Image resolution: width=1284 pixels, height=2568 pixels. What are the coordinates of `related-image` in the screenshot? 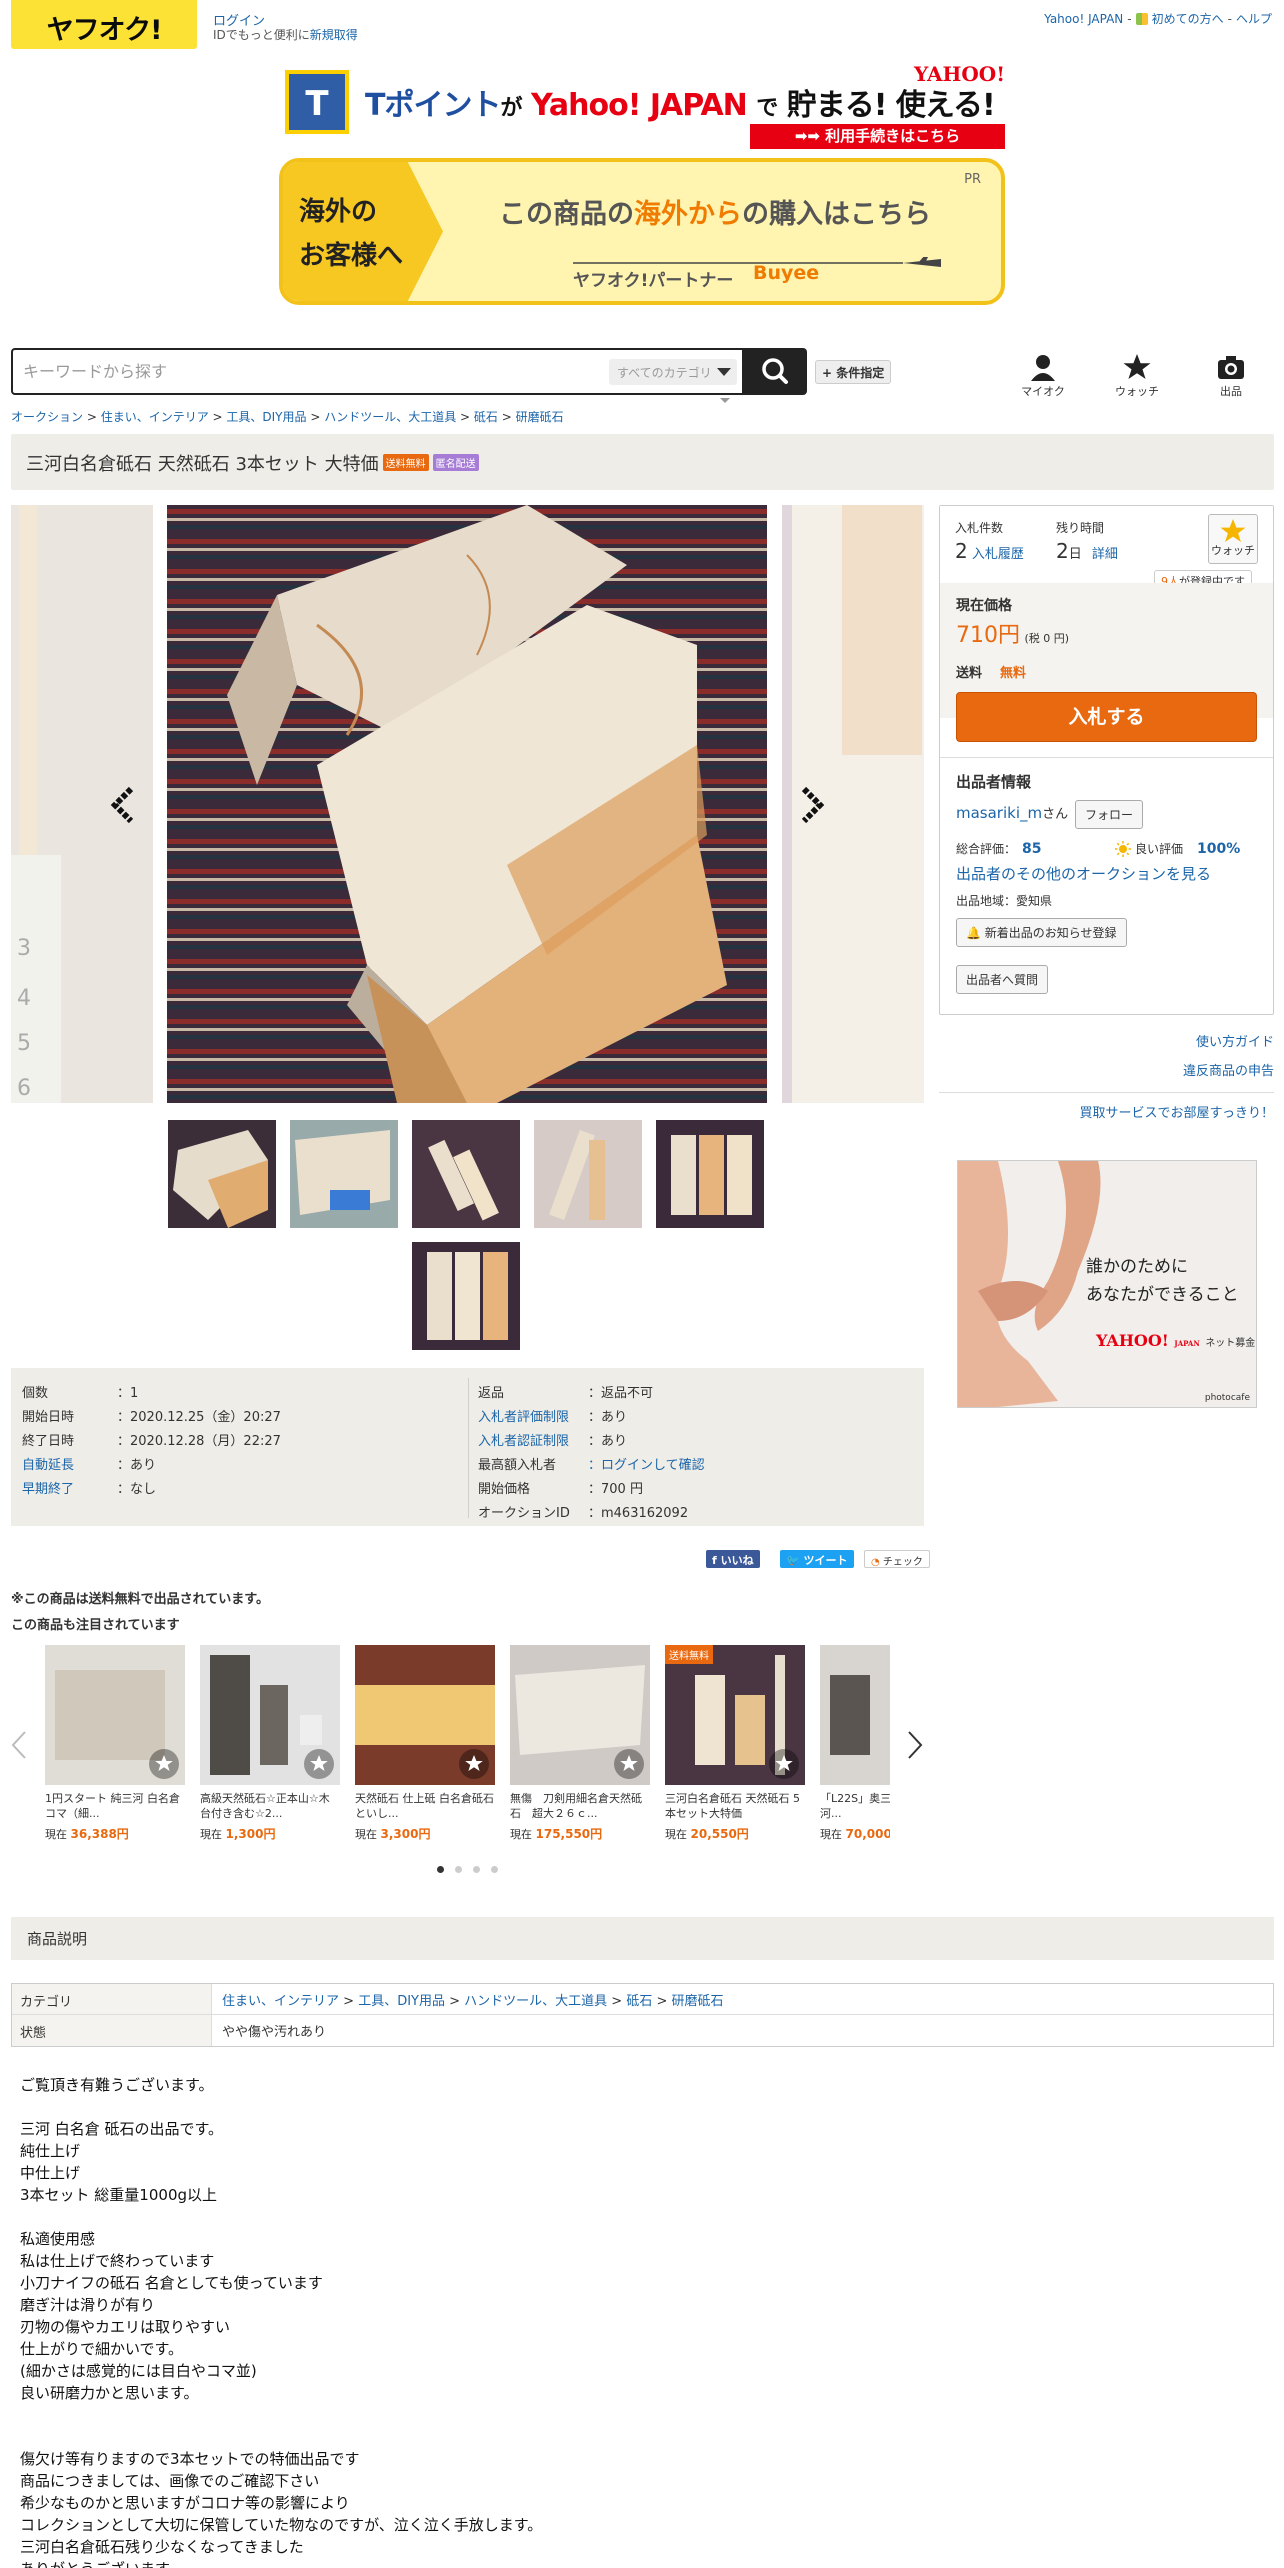 It's located at (580, 1715).